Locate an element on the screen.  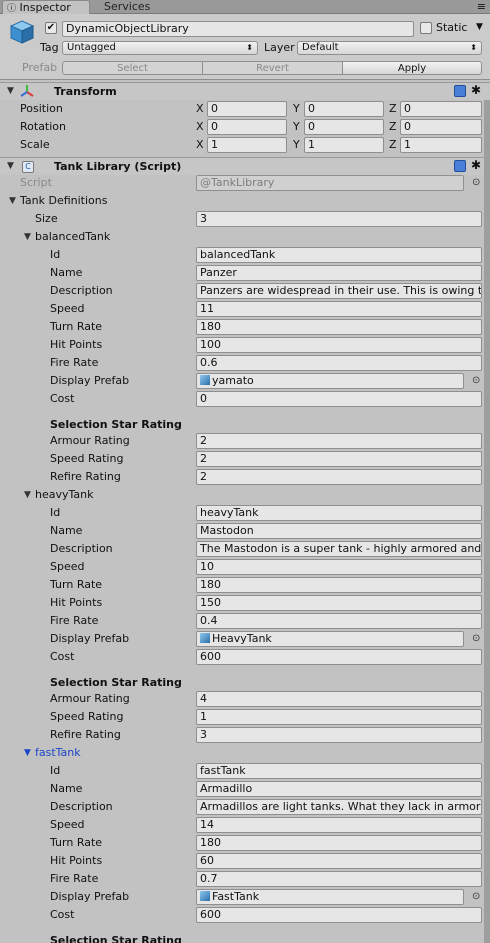
tank-fire-rate-field: 0.6 is located at coordinates (339, 363).